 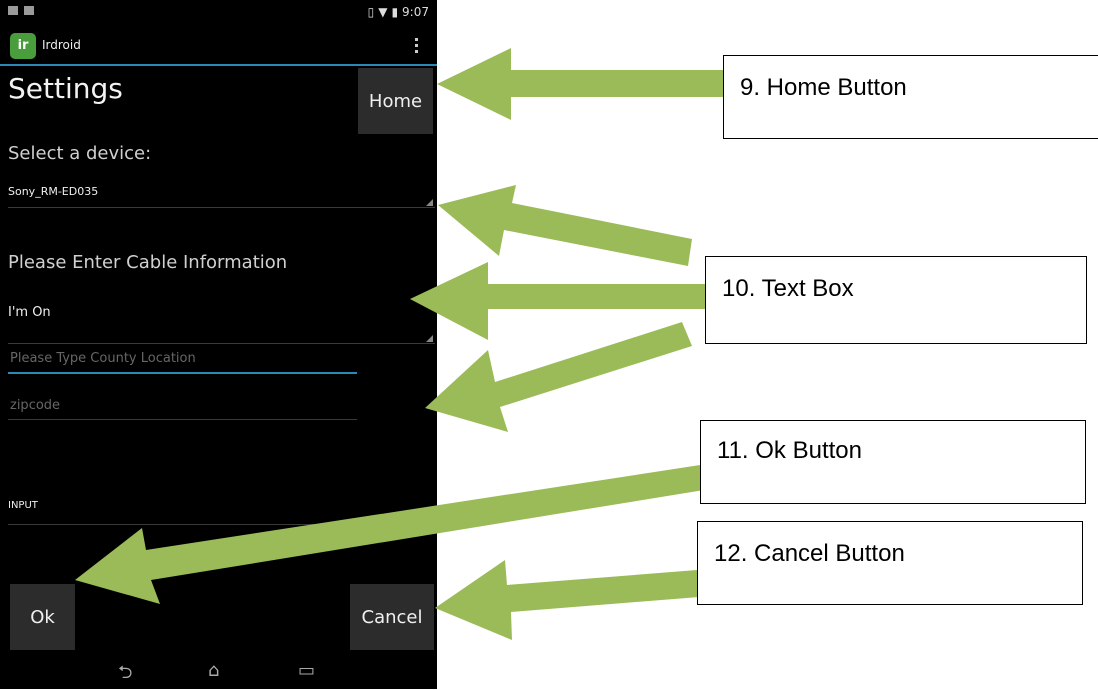 I want to click on annotation-cancel: 12. Cancel Button, so click(x=890, y=563).